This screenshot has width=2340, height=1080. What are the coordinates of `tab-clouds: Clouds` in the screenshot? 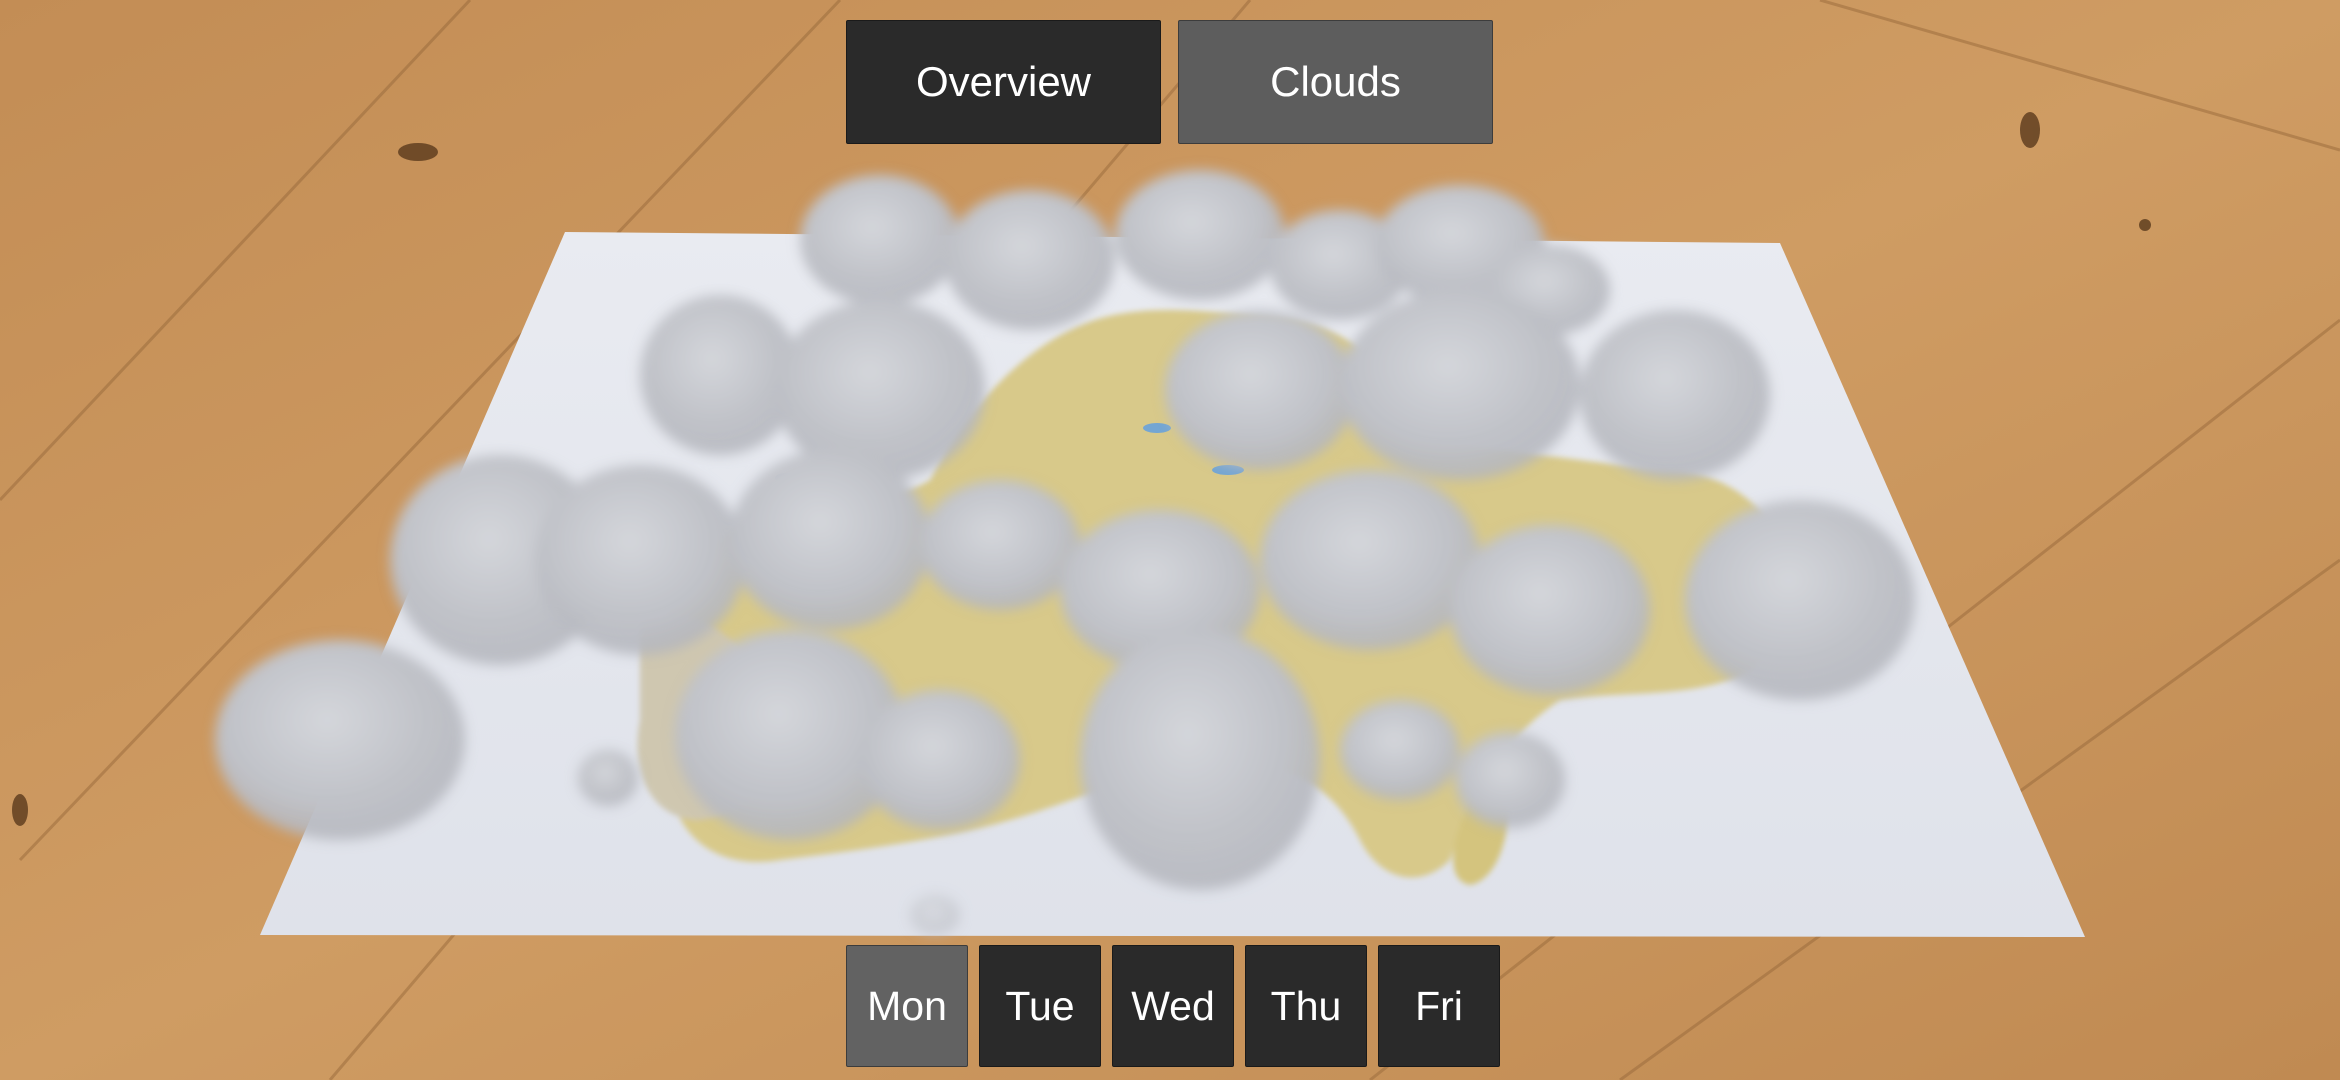 It's located at (1335, 82).